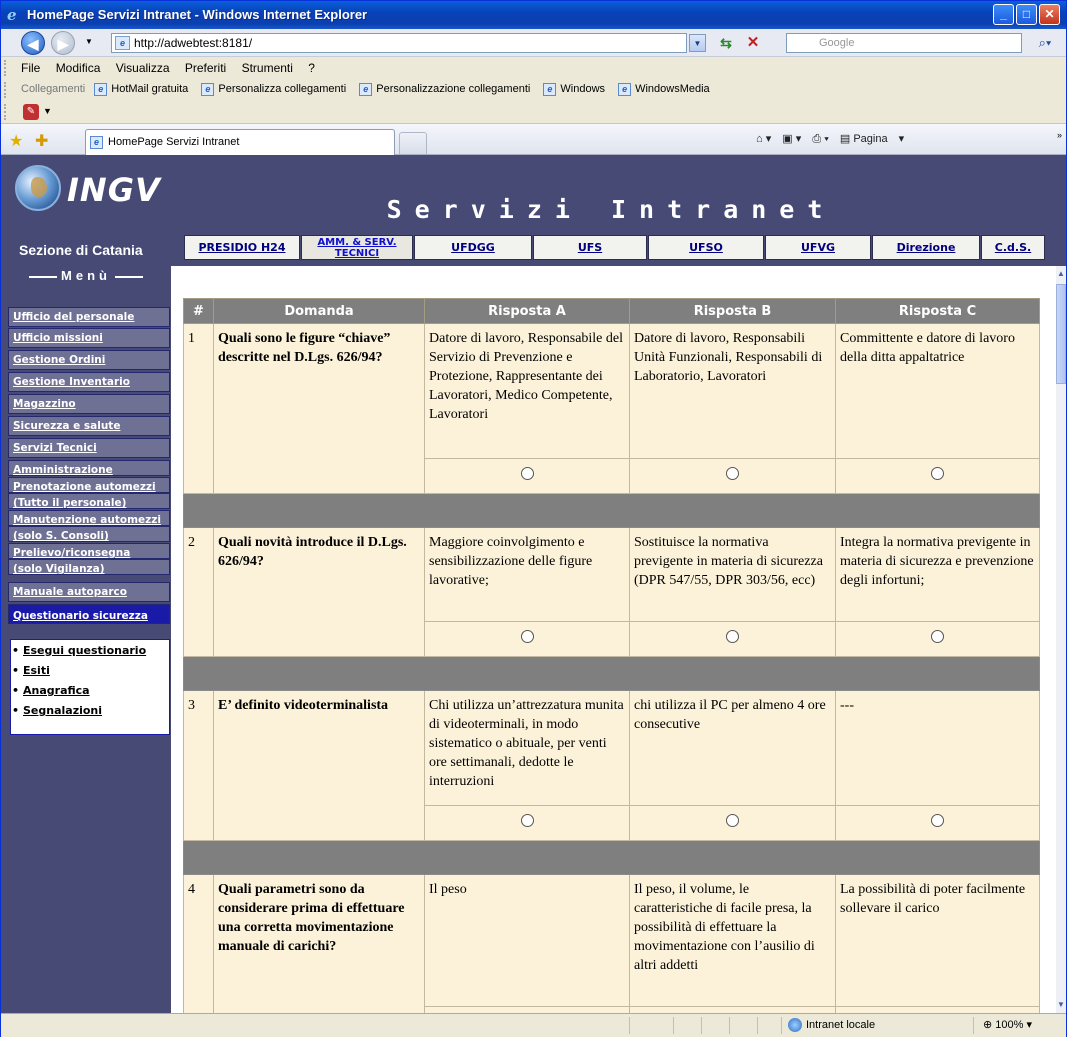  What do you see at coordinates (590, 247) in the screenshot?
I see `nav-ufs: UFS` at bounding box center [590, 247].